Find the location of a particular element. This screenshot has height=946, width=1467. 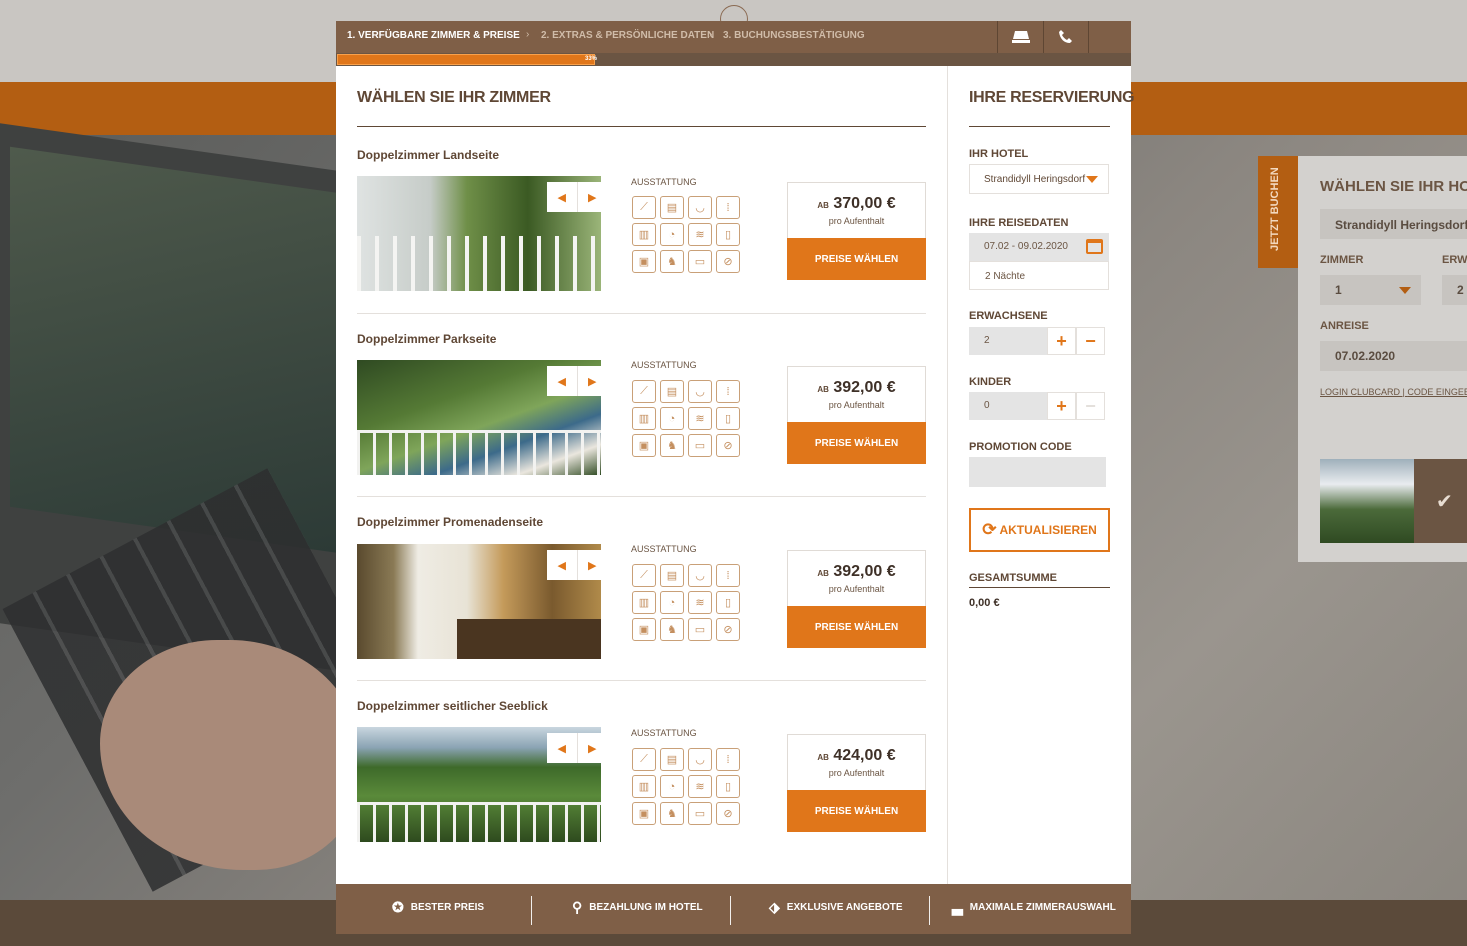

check-icon: ✔ is located at coordinates (1444, 502).